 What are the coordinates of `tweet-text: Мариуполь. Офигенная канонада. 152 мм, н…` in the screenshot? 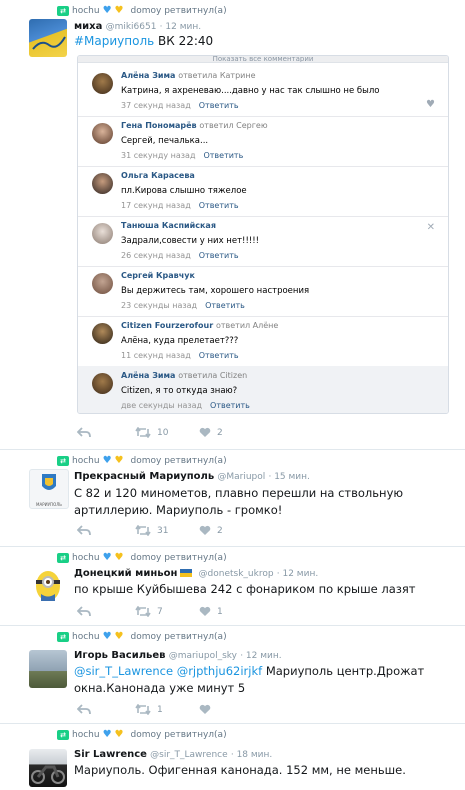 It's located at (240, 770).